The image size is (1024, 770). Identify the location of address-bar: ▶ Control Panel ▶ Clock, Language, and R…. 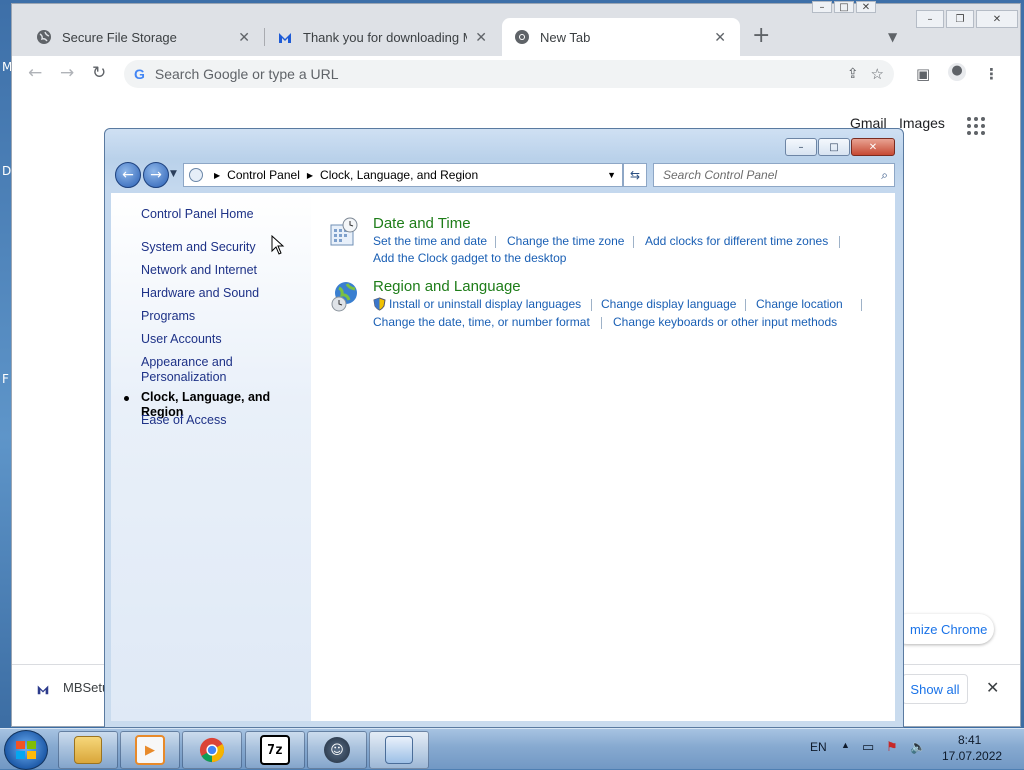
(403, 175).